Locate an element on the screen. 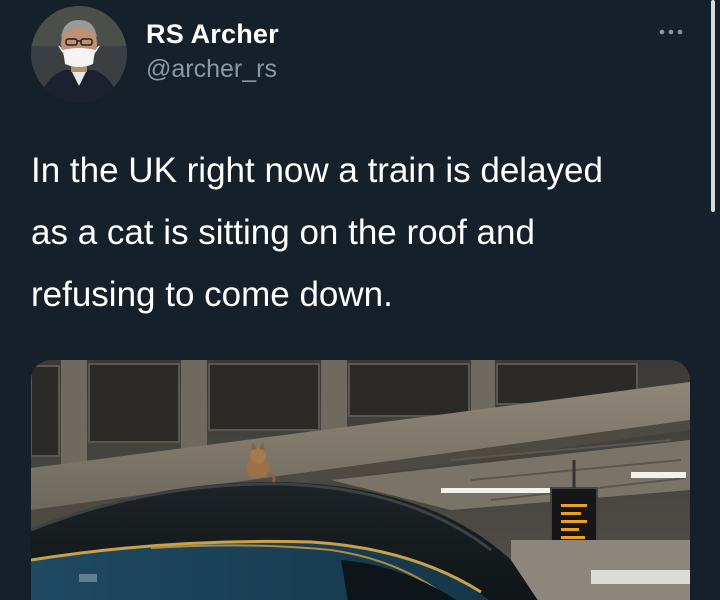 The image size is (720, 600). tweet-text-line: refusing to come down. is located at coordinates (212, 294).